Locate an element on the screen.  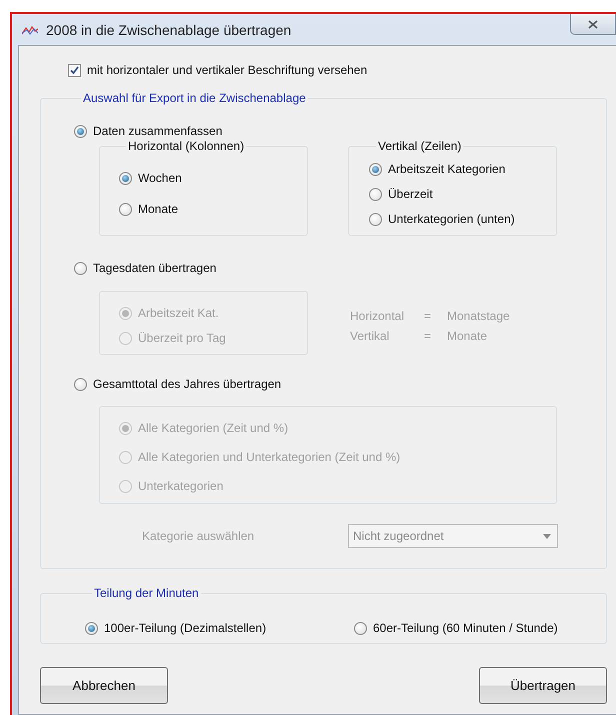
radio-button: Unterkategorien (unten) is located at coordinates (442, 219).